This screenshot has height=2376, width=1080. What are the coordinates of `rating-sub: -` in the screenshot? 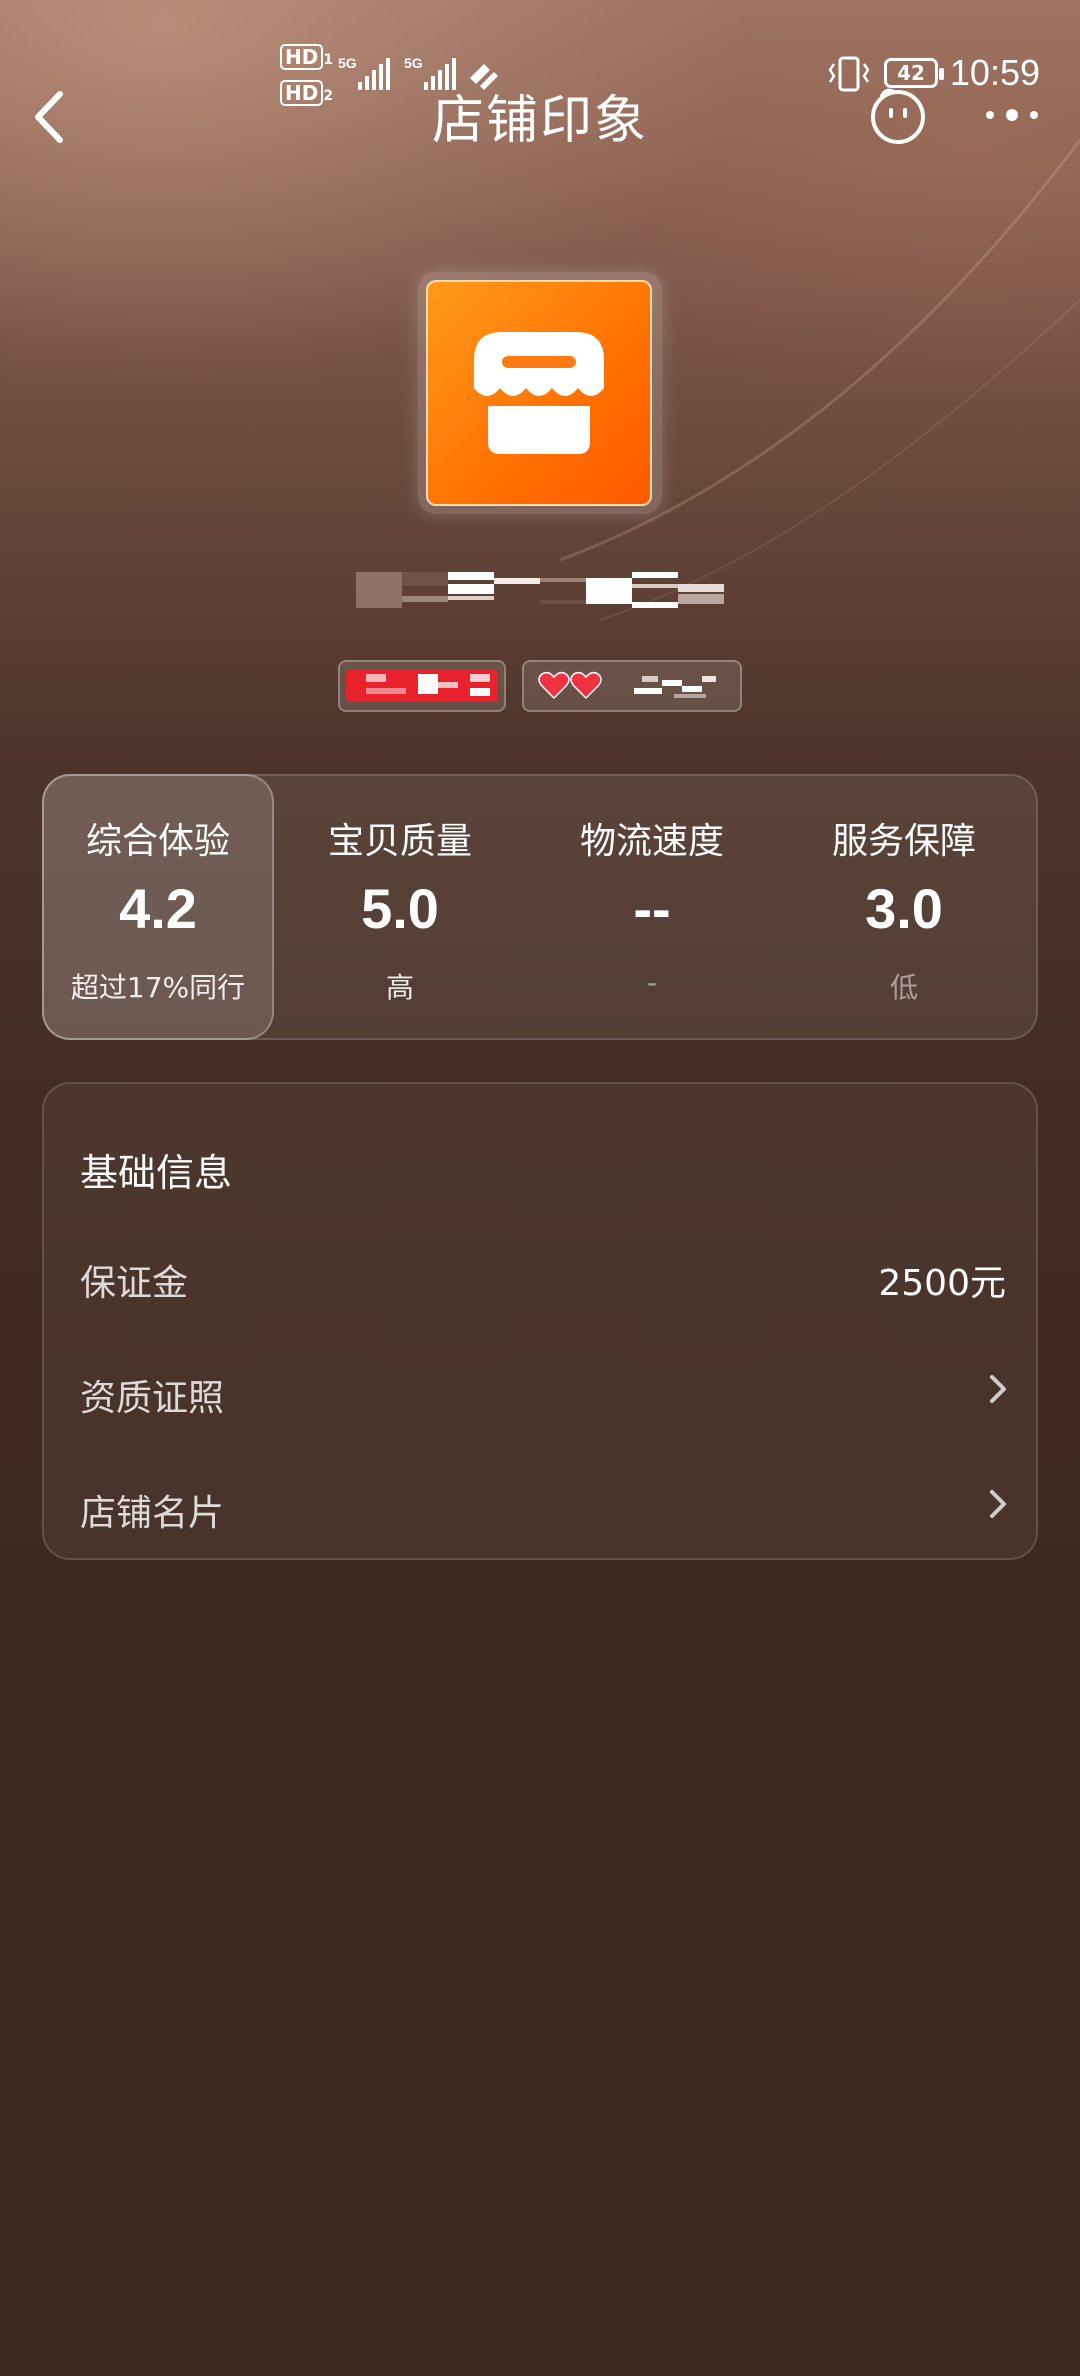 It's located at (652, 982).